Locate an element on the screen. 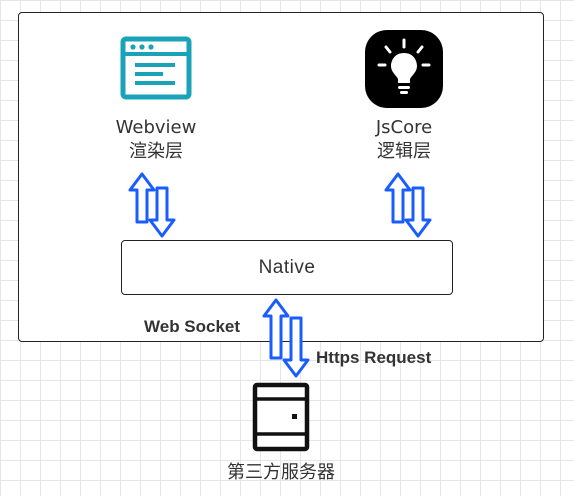 Image resolution: width=574 pixels, height=496 pixels. webview-native-arrow is located at coordinates (152, 205).